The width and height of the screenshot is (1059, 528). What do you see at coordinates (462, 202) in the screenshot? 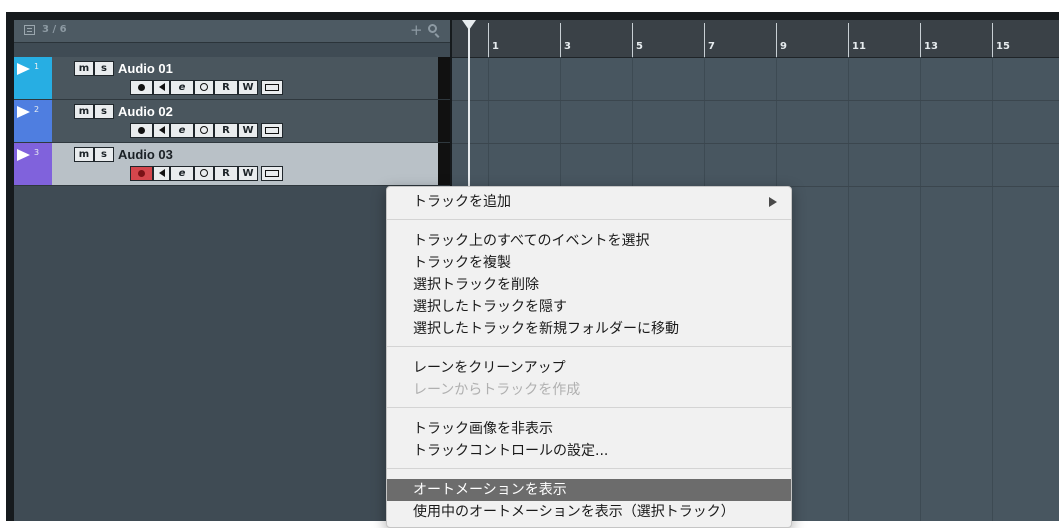
I see `menu-item-label: トラックを追加` at bounding box center [462, 202].